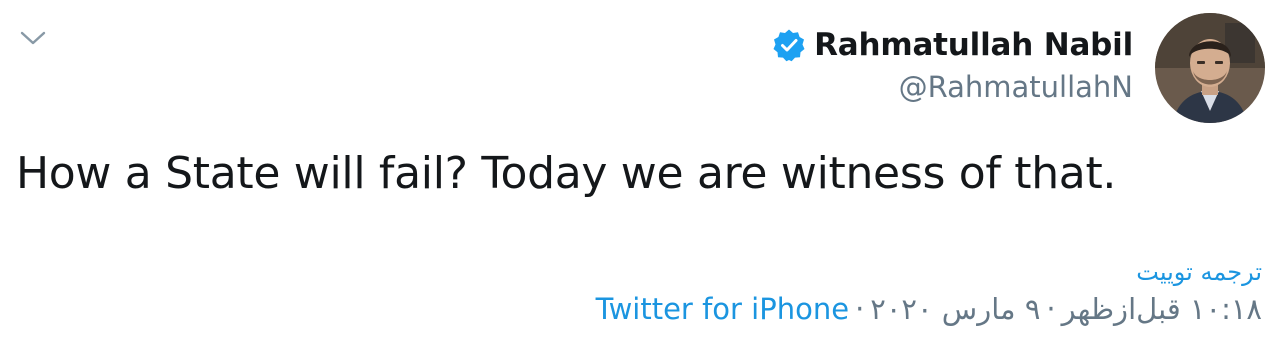  Describe the element at coordinates (722, 309) in the screenshot. I see `tweet-source-link: Twitter for iPhone` at that location.